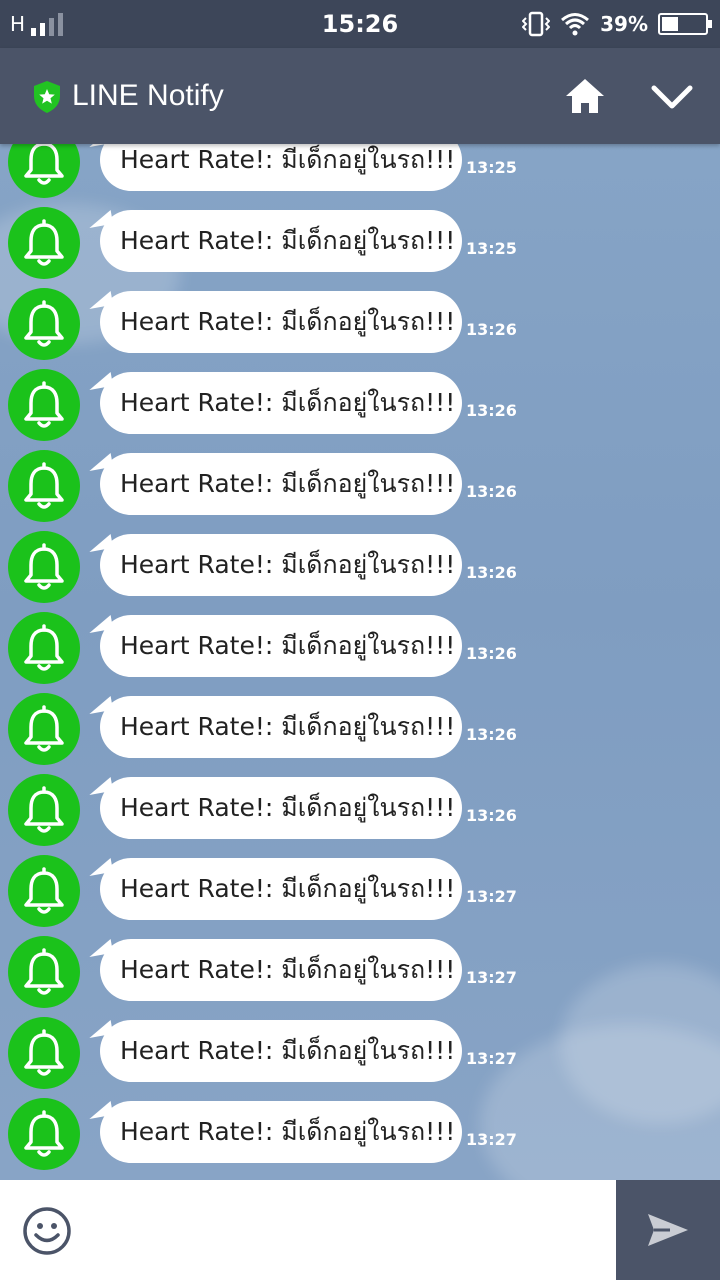 The image size is (720, 1280). What do you see at coordinates (585, 96) in the screenshot?
I see `home-icon` at bounding box center [585, 96].